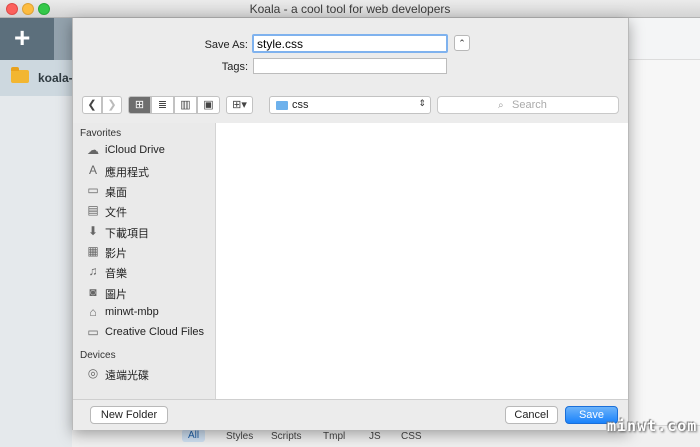 The image size is (700, 447). Describe the element at coordinates (185, 105) in the screenshot. I see `column-view-button: ▥` at that location.